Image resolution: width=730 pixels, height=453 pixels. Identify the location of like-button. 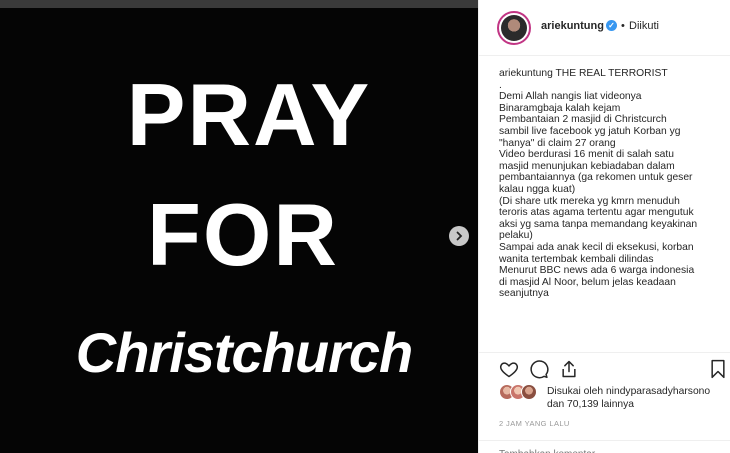
(509, 371).